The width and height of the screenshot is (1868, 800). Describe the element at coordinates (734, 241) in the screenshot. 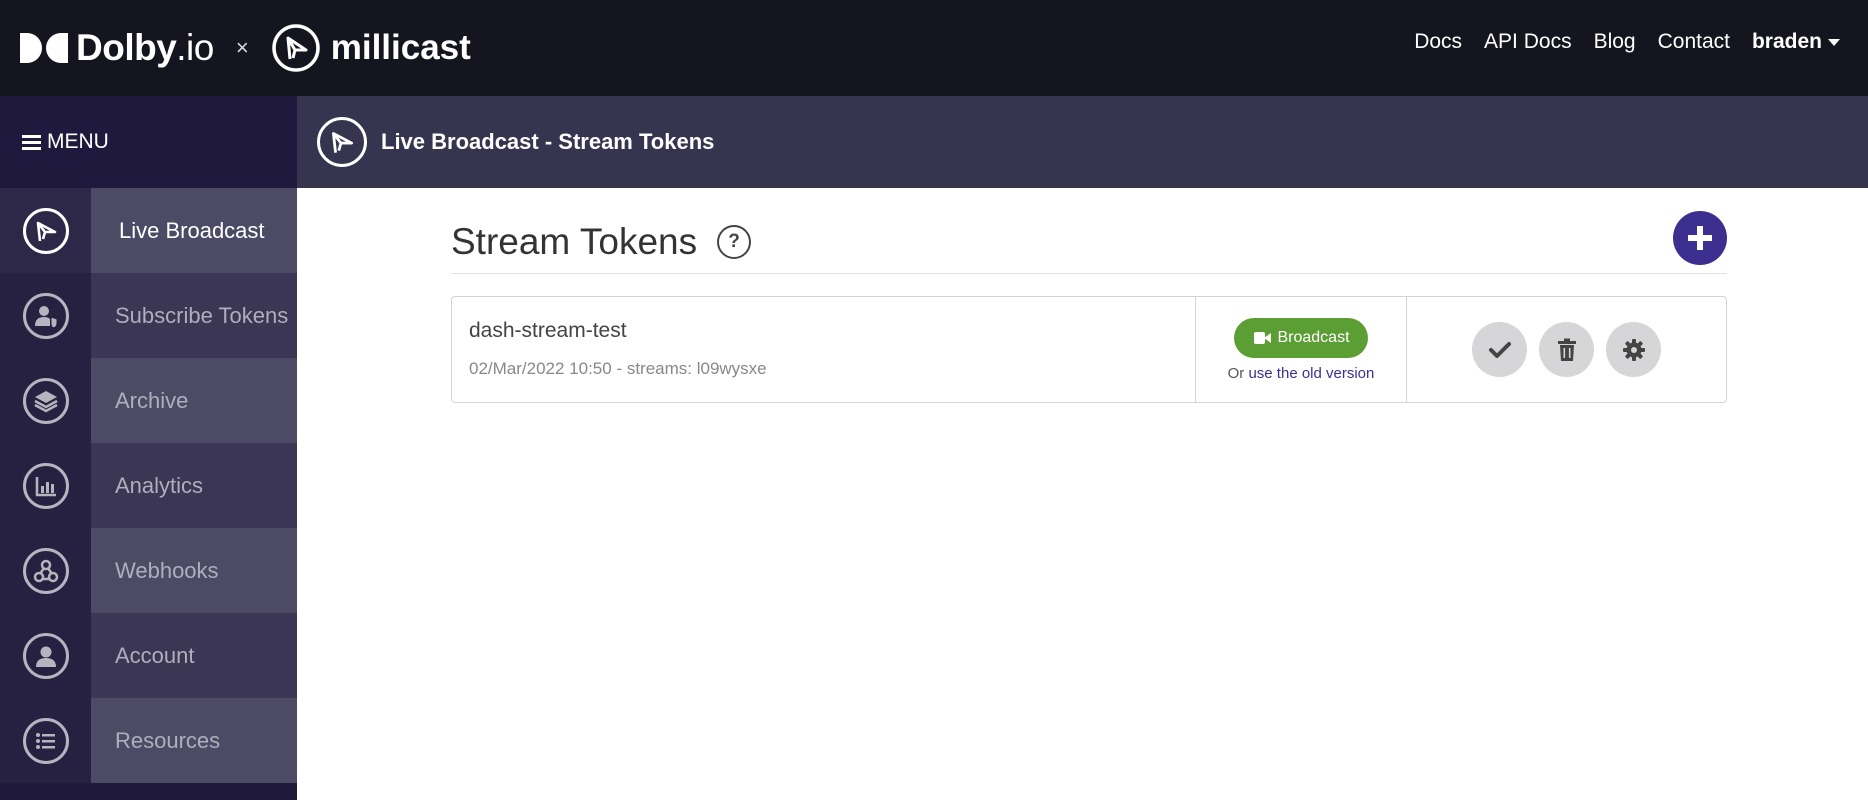

I see `help-icon: ?` at that location.